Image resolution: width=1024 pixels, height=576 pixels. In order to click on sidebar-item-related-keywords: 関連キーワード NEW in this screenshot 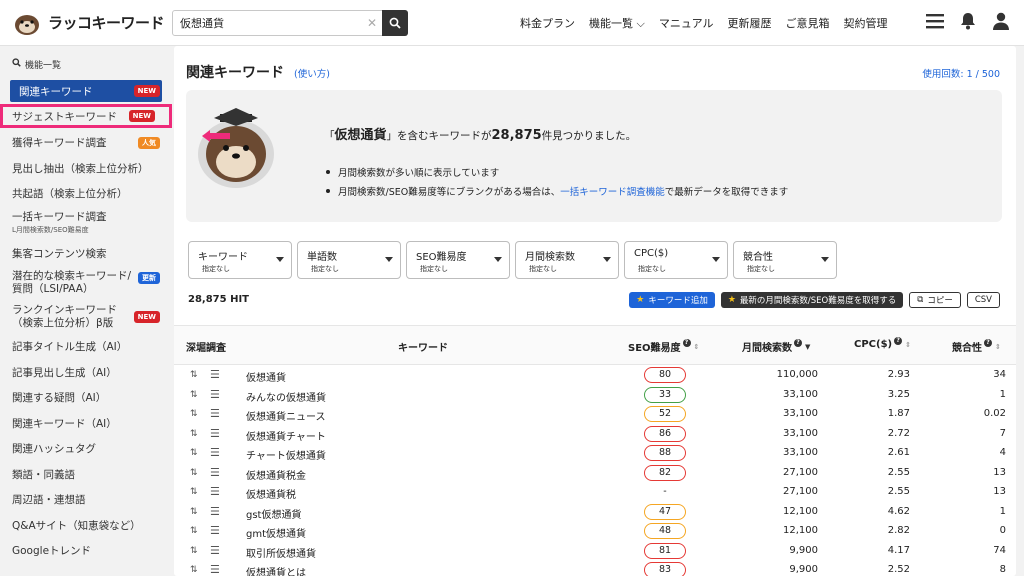, I will do `click(86, 91)`.